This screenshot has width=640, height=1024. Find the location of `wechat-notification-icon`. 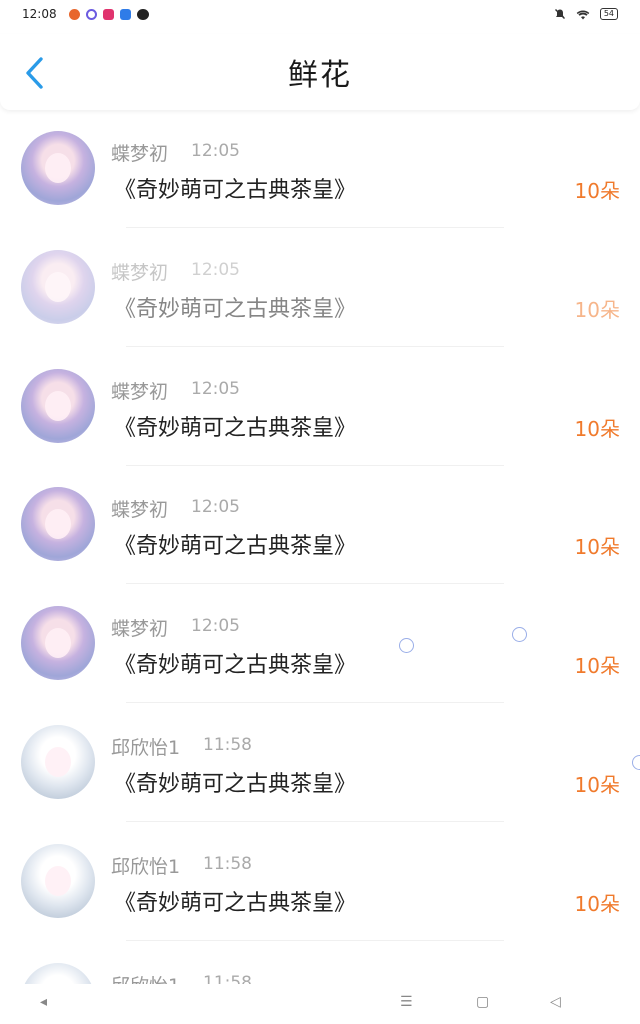

wechat-notification-icon is located at coordinates (142, 14).